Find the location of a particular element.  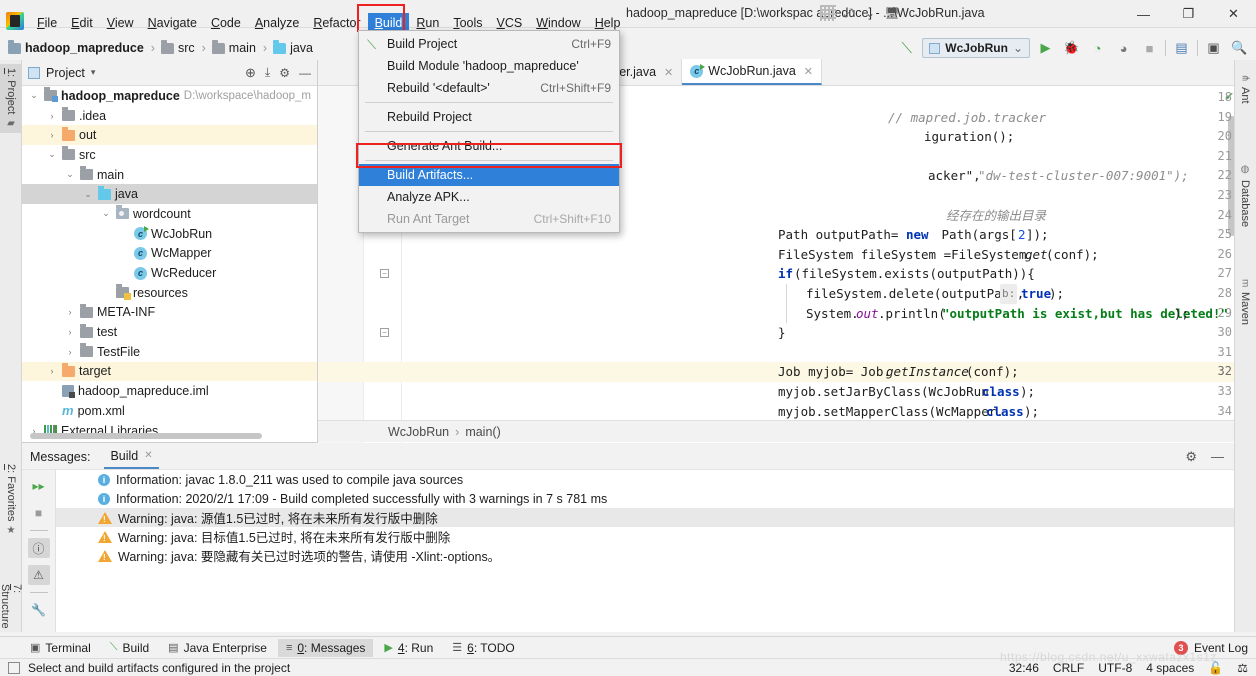

tree-node-wcreducer: c WcReducer is located at coordinates (169, 273).